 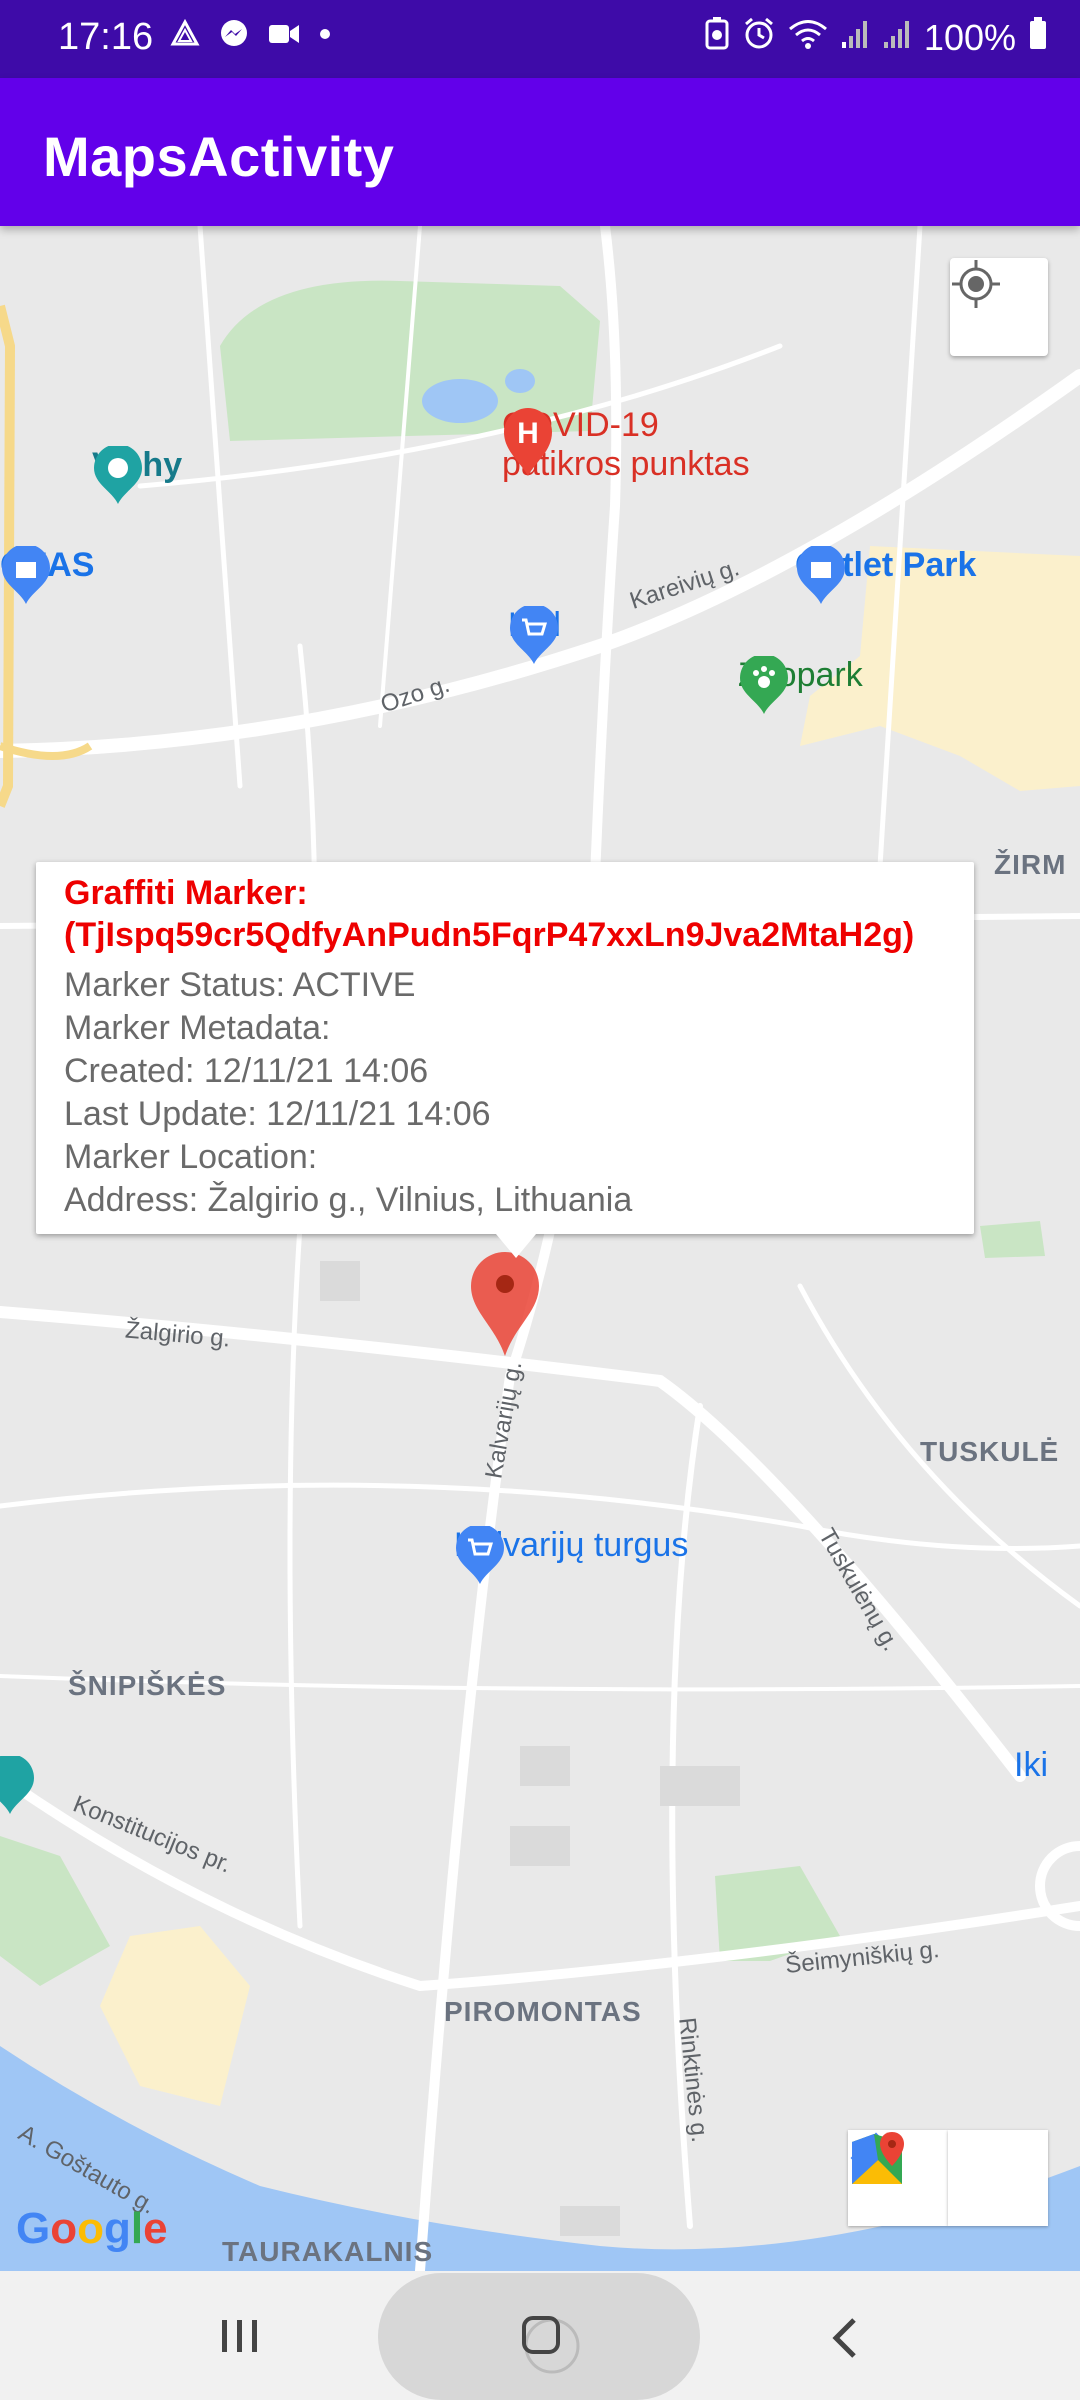 What do you see at coordinates (885, 575) in the screenshot?
I see `poi-outlet-park: Outlet Park` at bounding box center [885, 575].